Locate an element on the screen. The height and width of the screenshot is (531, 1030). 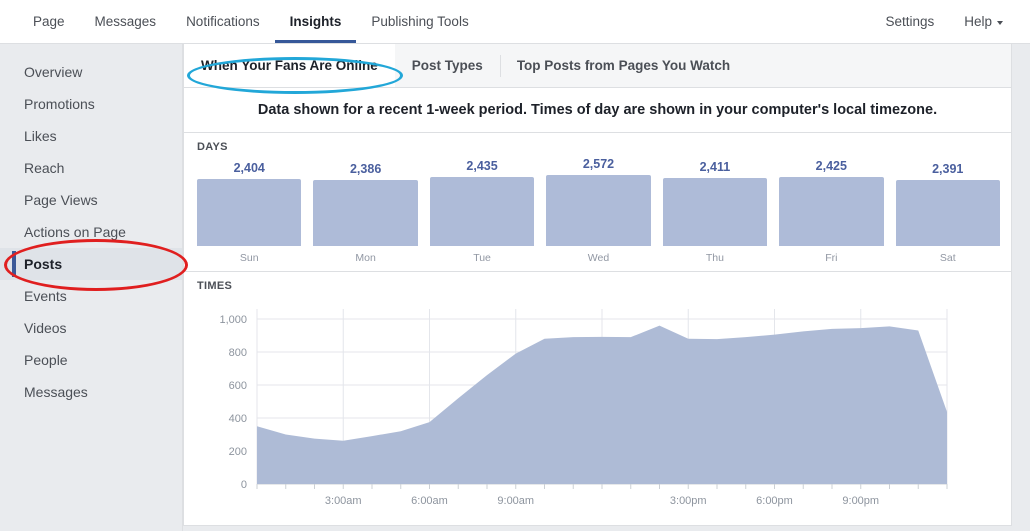
days-bar-value-label: 2,425 is located at coordinates (831, 166).